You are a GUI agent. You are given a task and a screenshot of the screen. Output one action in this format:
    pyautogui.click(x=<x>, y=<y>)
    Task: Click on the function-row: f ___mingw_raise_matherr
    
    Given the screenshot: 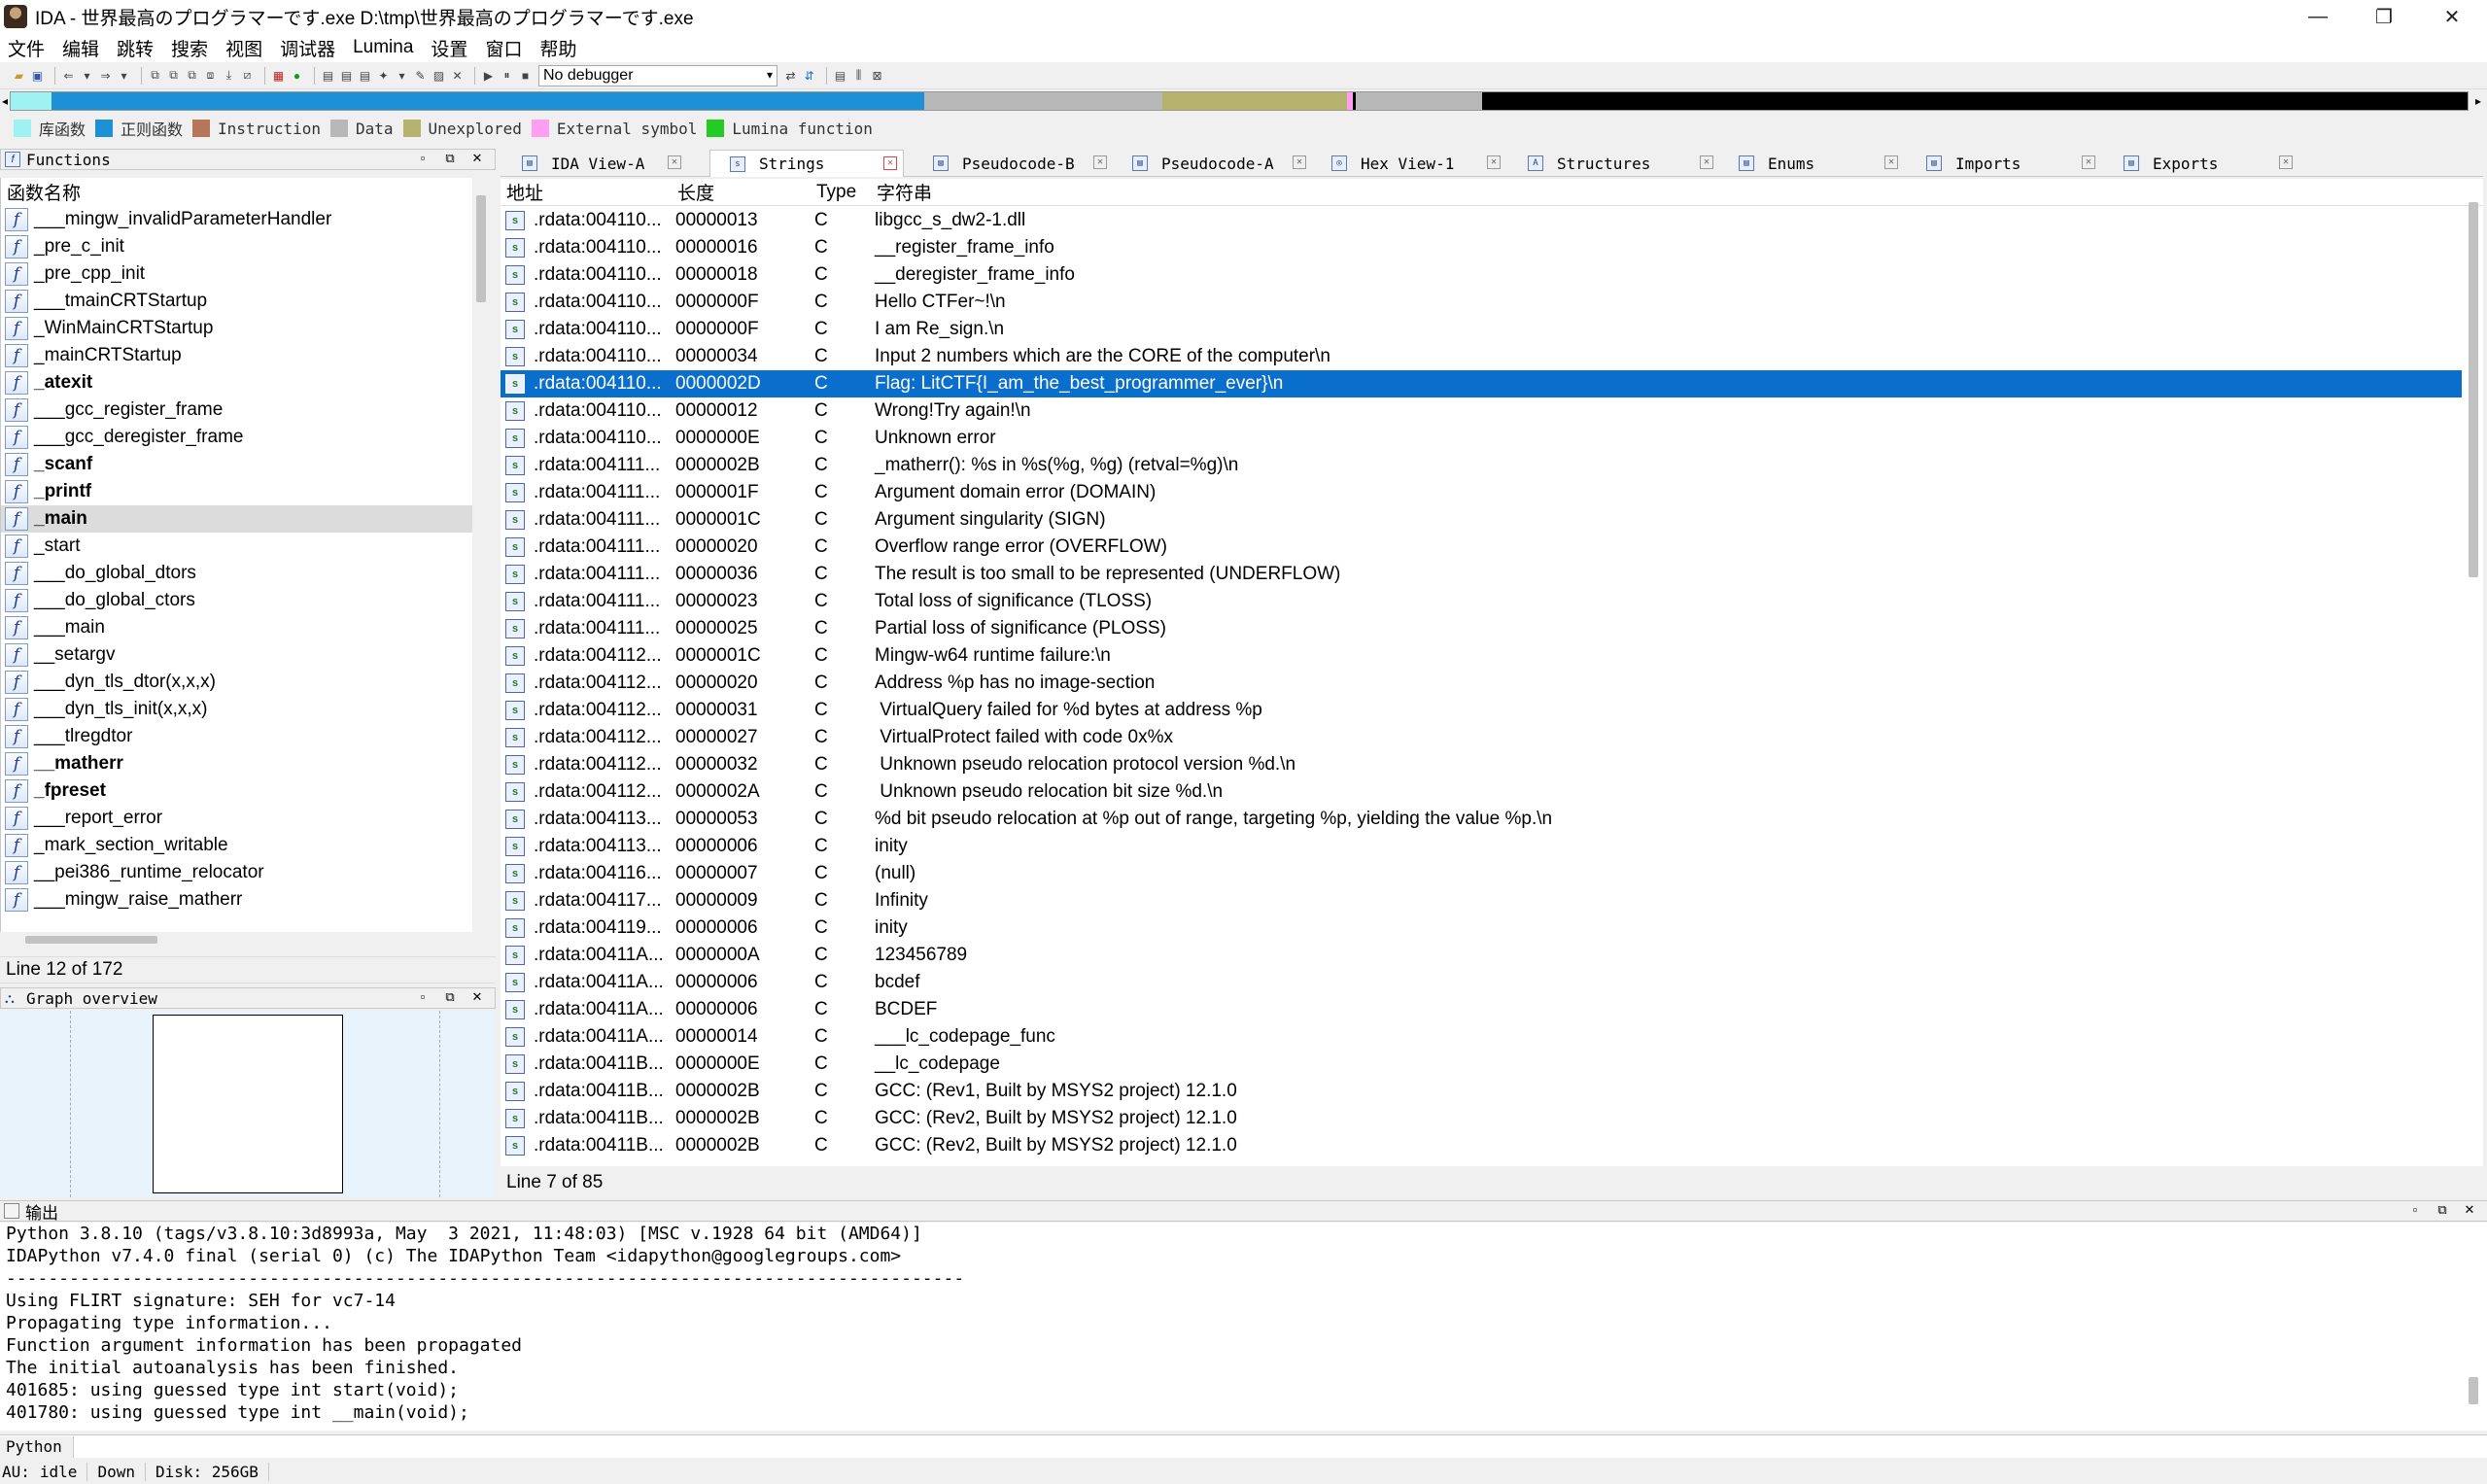 What is the action you would take?
    pyautogui.click(x=236, y=900)
    